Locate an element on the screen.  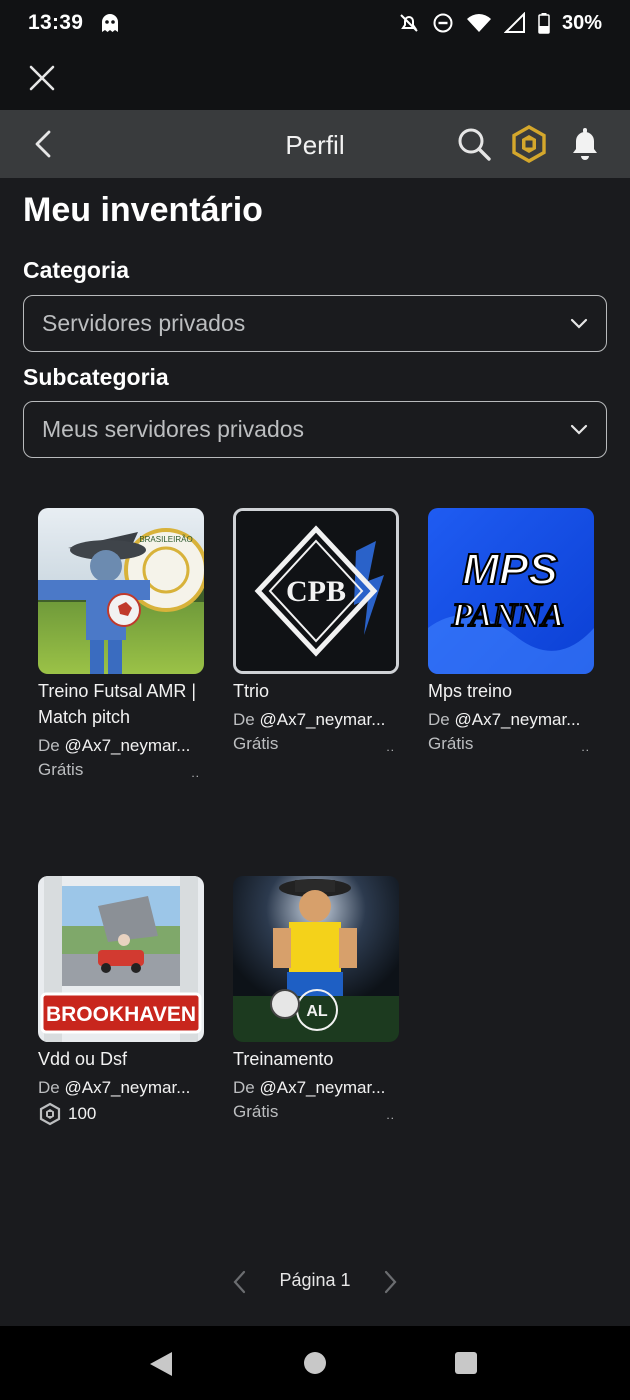
item-thumbnail-image: BRASILEIRÃO is located at coordinates (121, 591).